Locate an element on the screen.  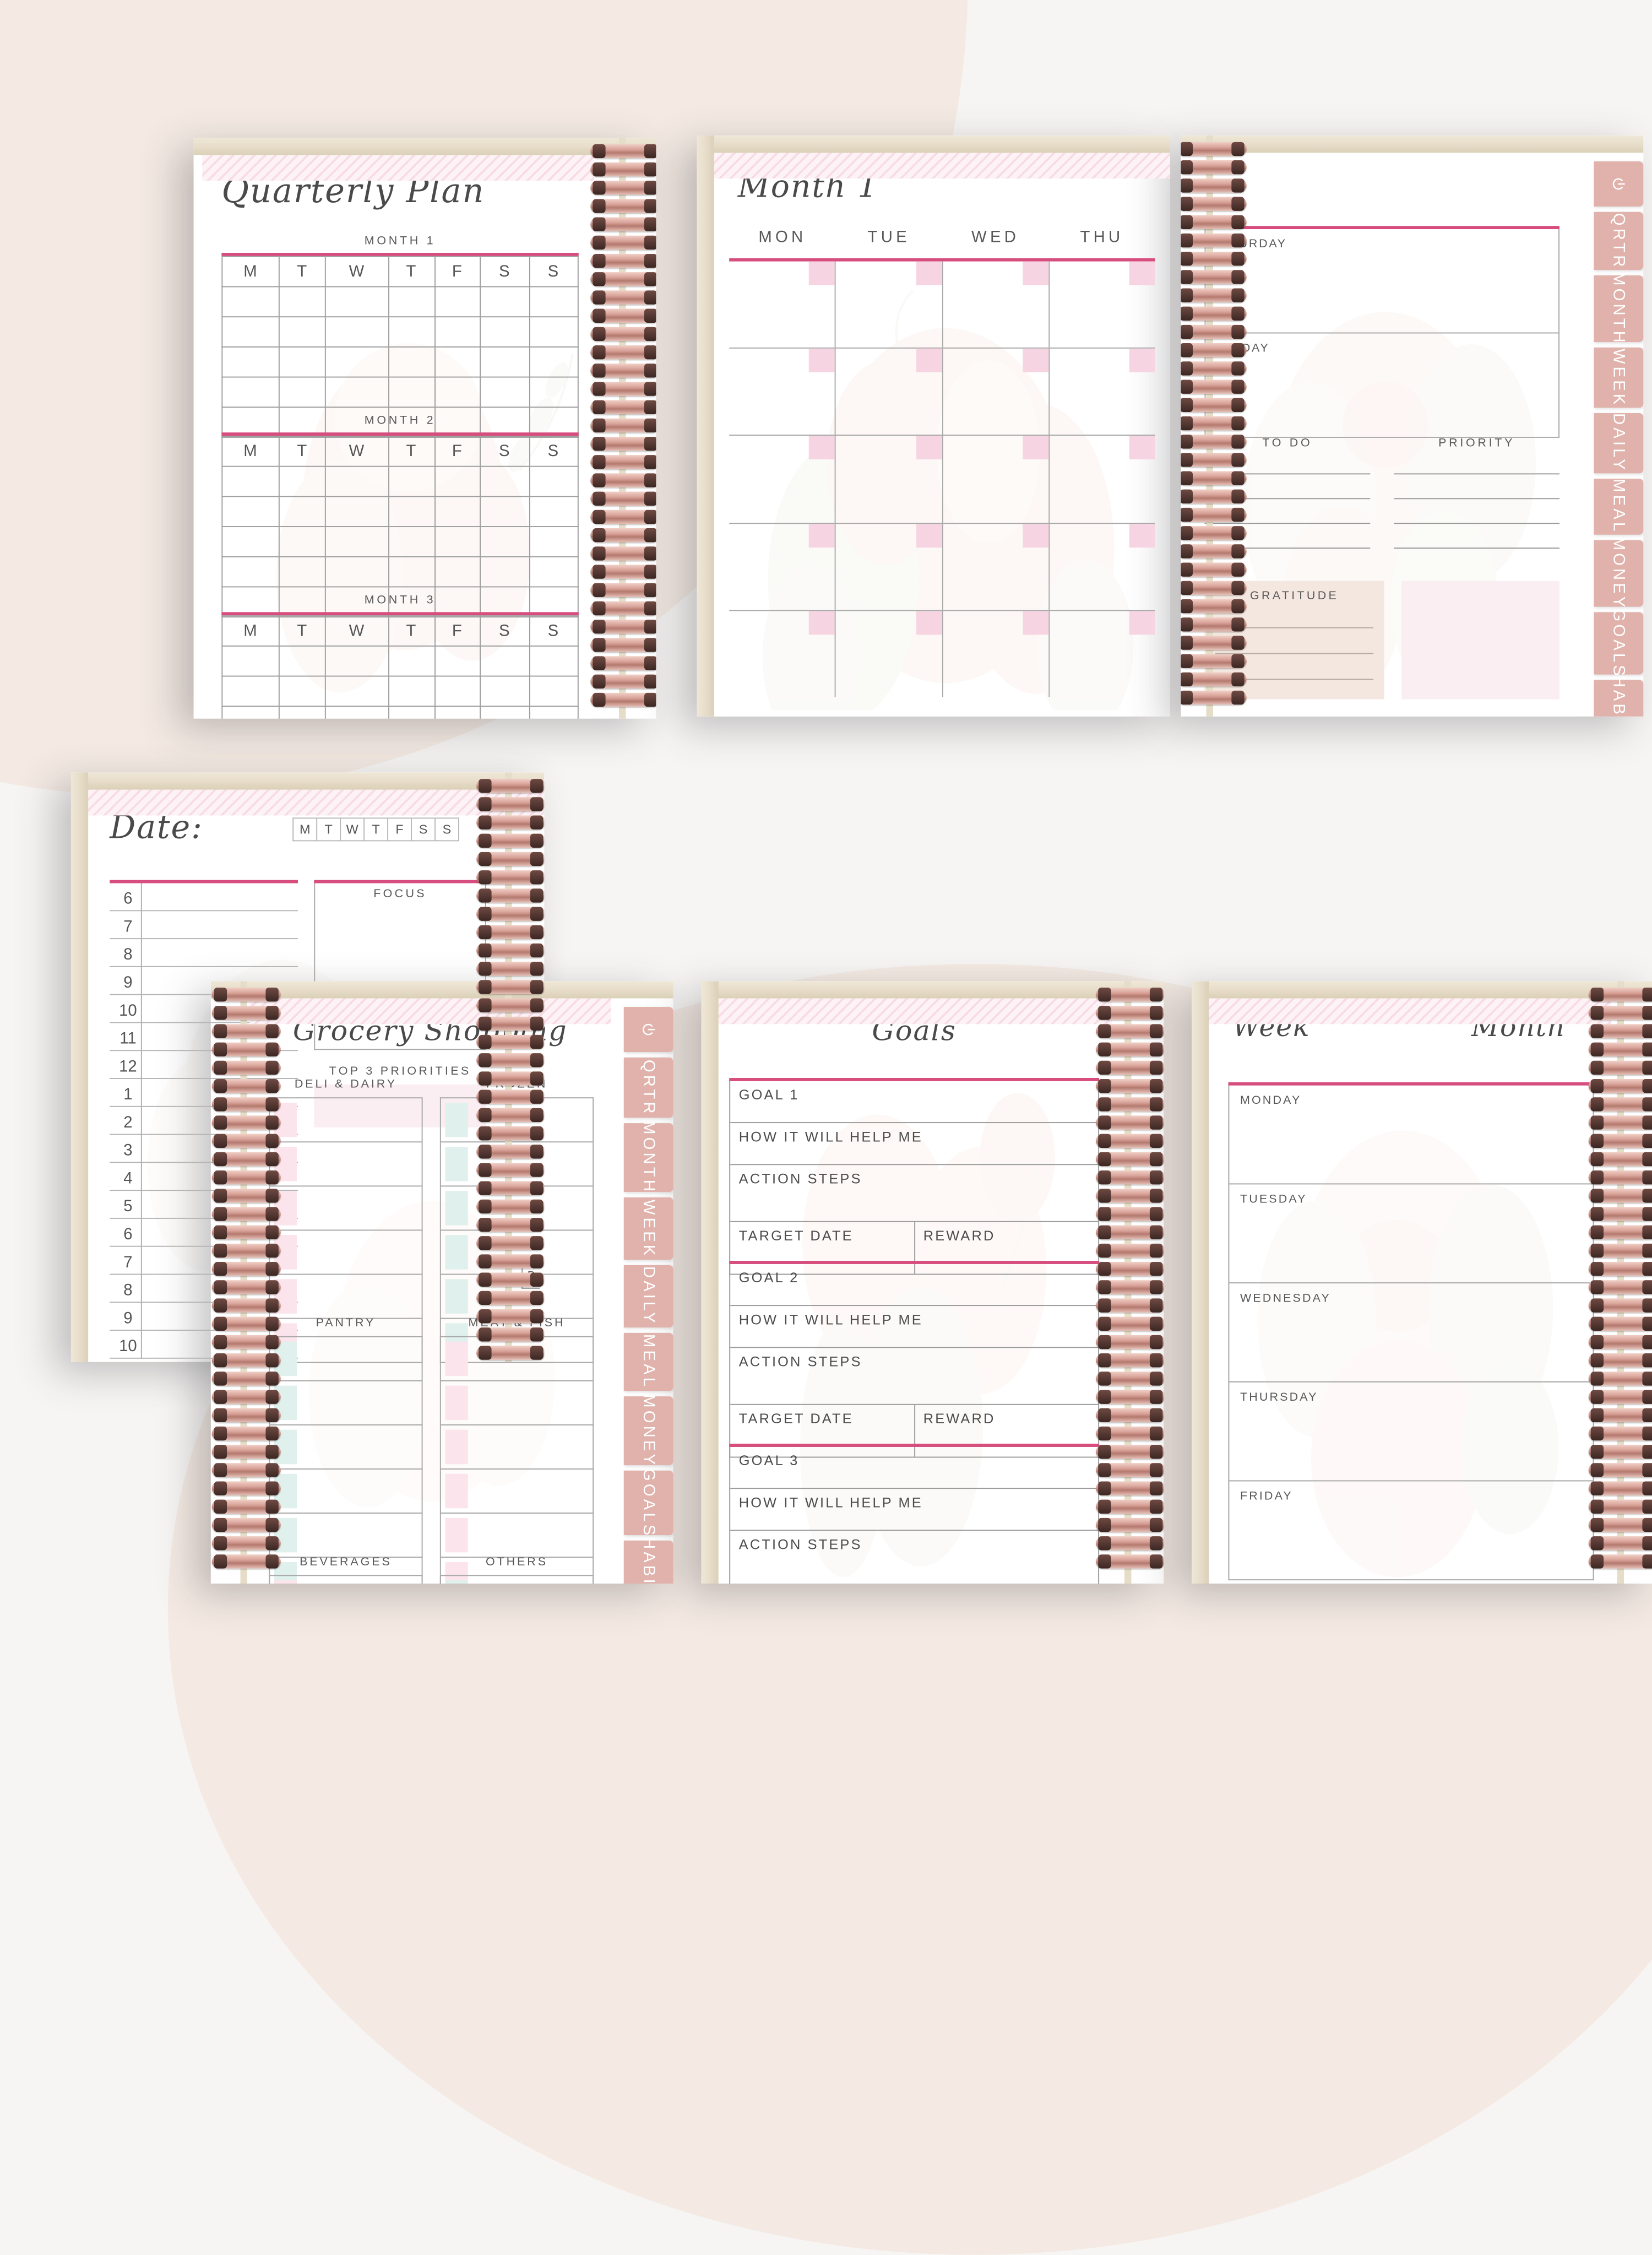
weekday-box-s2: S is located at coordinates (446, 829).